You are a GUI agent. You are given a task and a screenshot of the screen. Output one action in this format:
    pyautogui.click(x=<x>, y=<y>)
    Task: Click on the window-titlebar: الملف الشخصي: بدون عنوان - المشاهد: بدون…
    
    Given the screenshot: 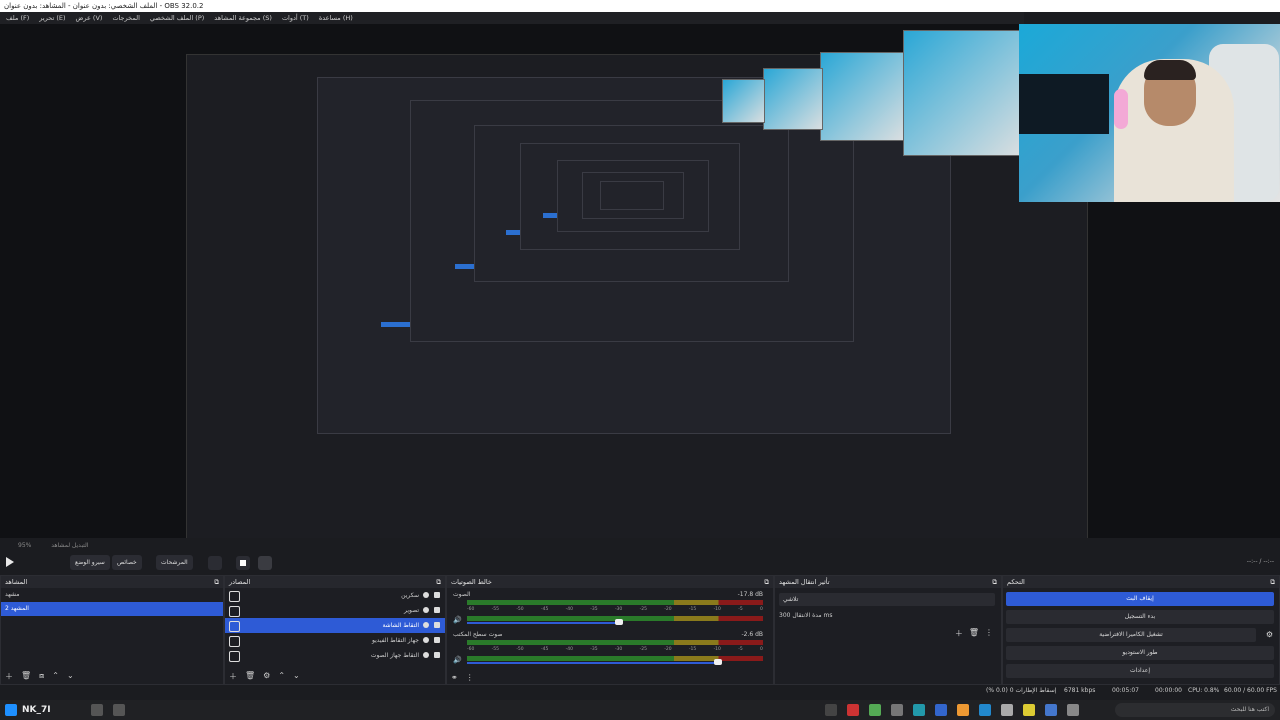 What is the action you would take?
    pyautogui.click(x=640, y=6)
    